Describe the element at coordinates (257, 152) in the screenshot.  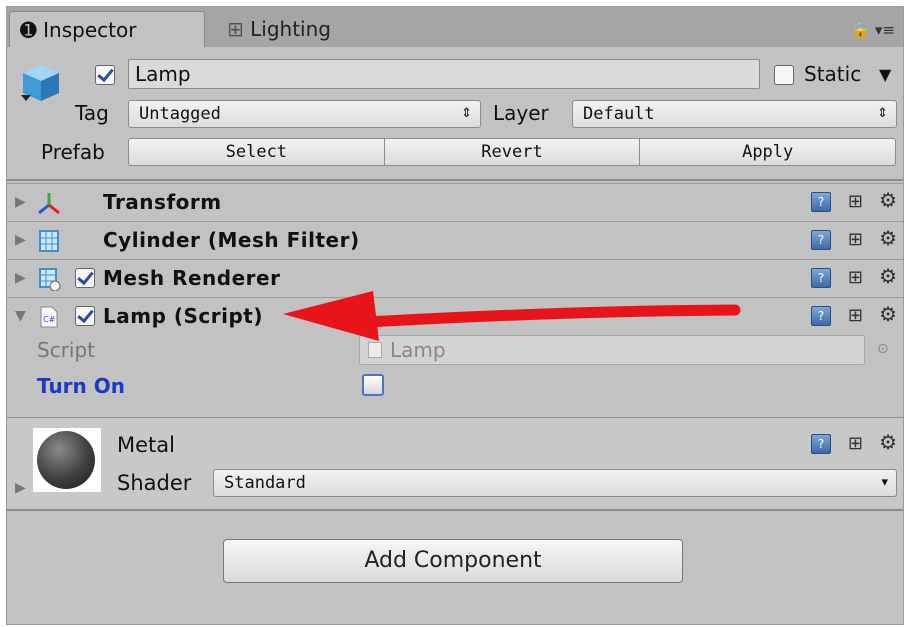
I see `prefab-select-button: Select` at that location.